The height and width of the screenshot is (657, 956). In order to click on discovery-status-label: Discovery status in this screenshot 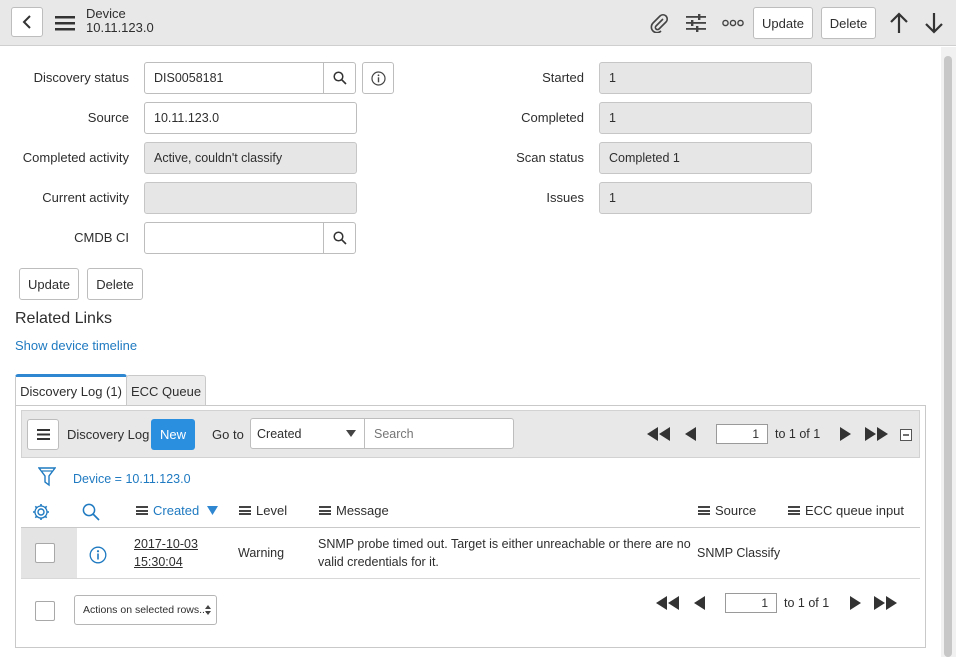, I will do `click(81, 77)`.